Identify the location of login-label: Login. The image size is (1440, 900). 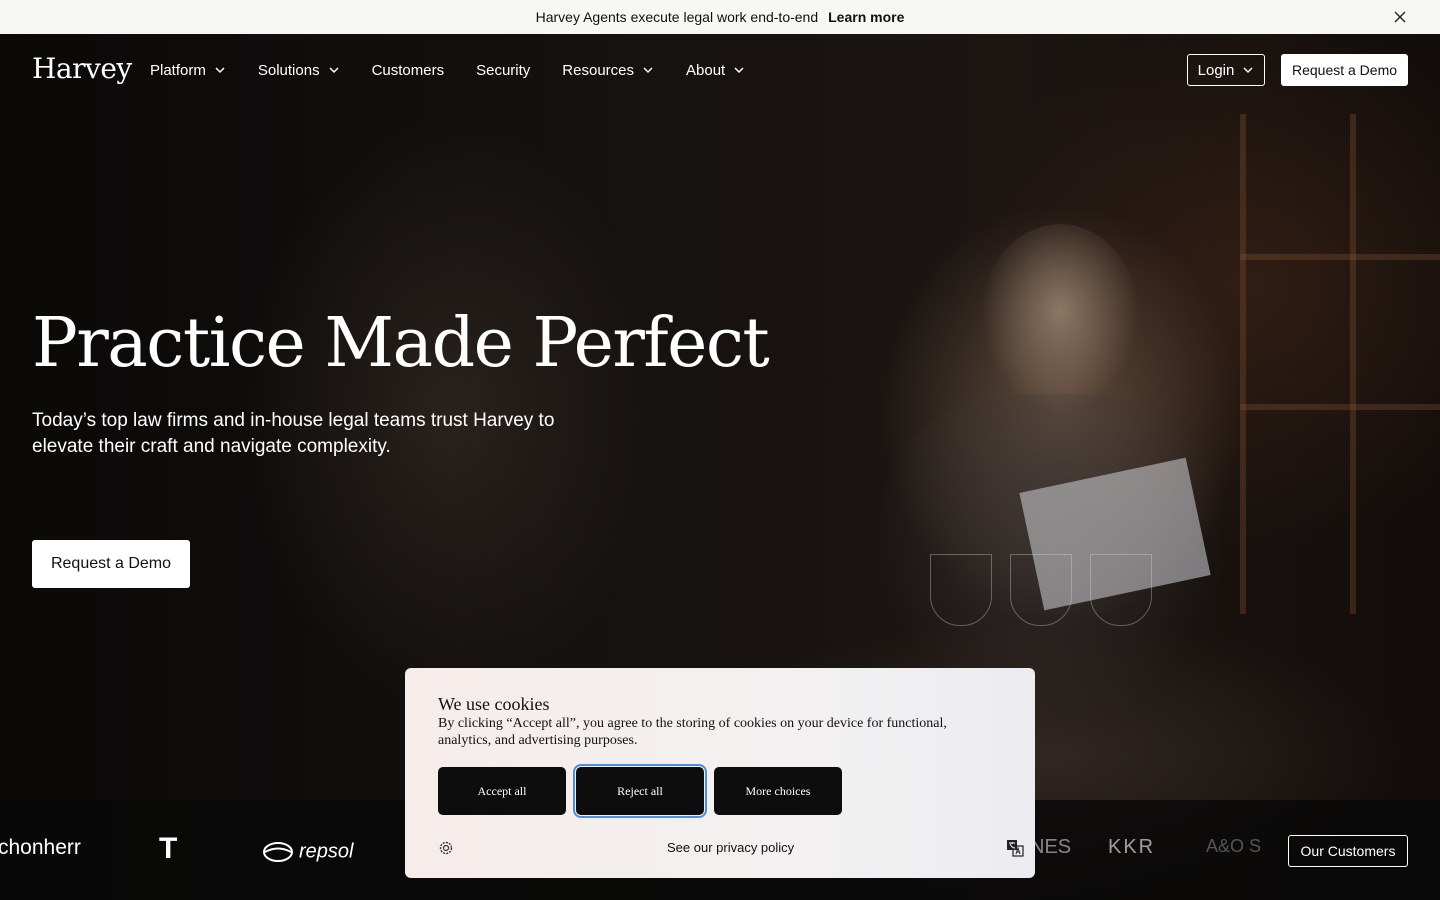
(1216, 70).